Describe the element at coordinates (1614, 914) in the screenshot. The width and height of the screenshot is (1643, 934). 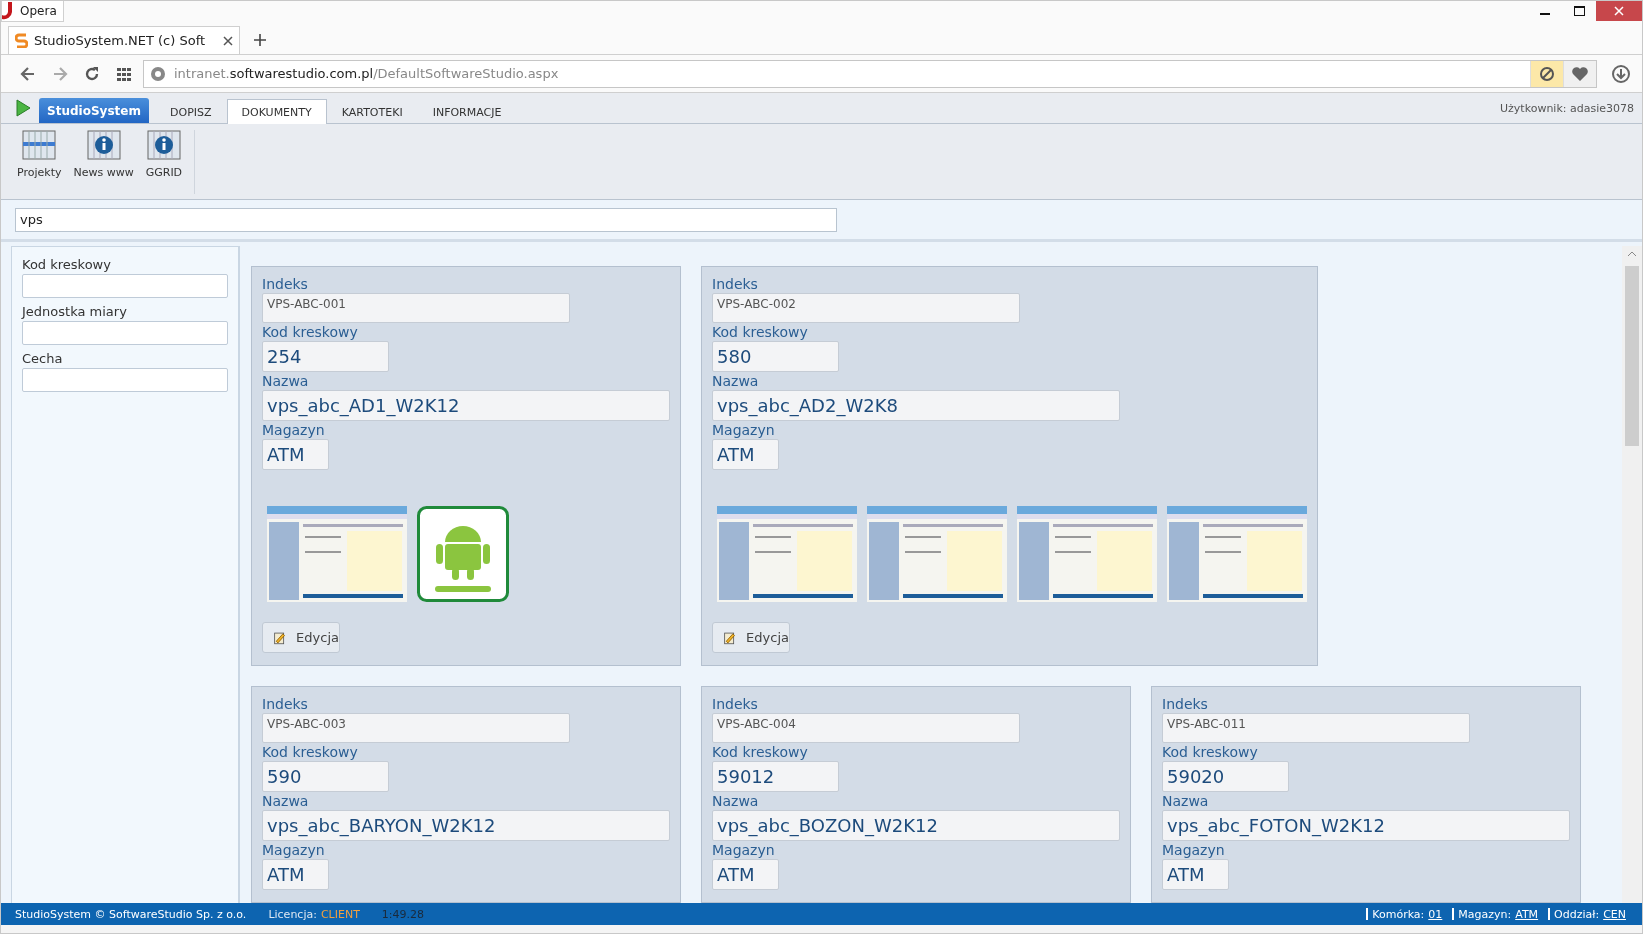
I see `status-link: CEN` at that location.